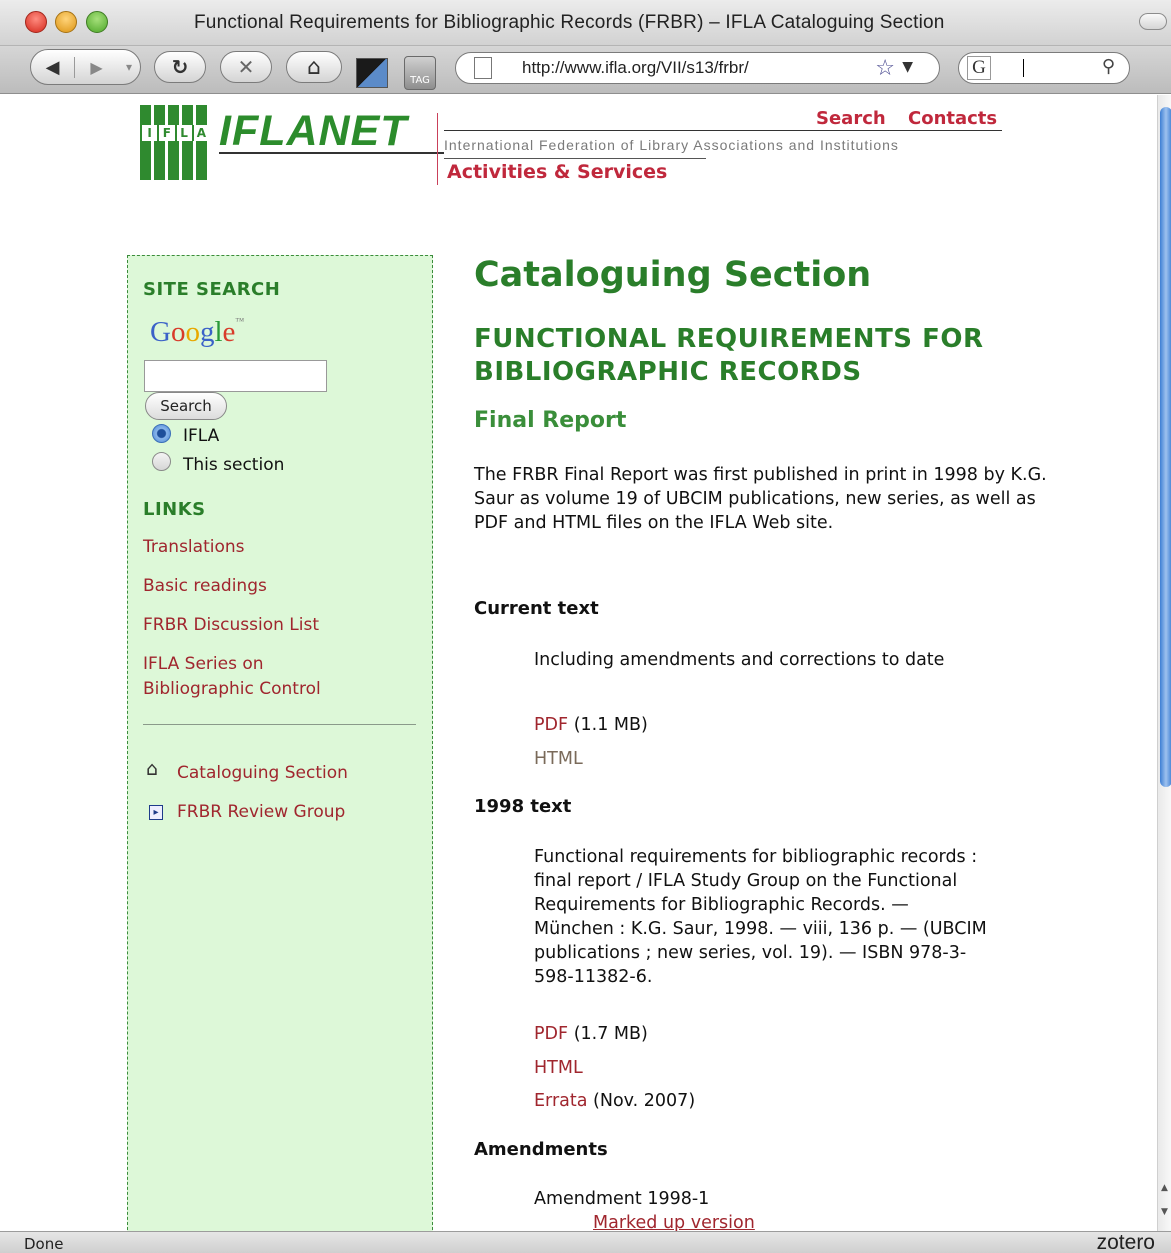 The height and width of the screenshot is (1253, 1171). What do you see at coordinates (312, 812) in the screenshot?
I see `sidebar-link-frbr-review-group: FRBR Review Group` at bounding box center [312, 812].